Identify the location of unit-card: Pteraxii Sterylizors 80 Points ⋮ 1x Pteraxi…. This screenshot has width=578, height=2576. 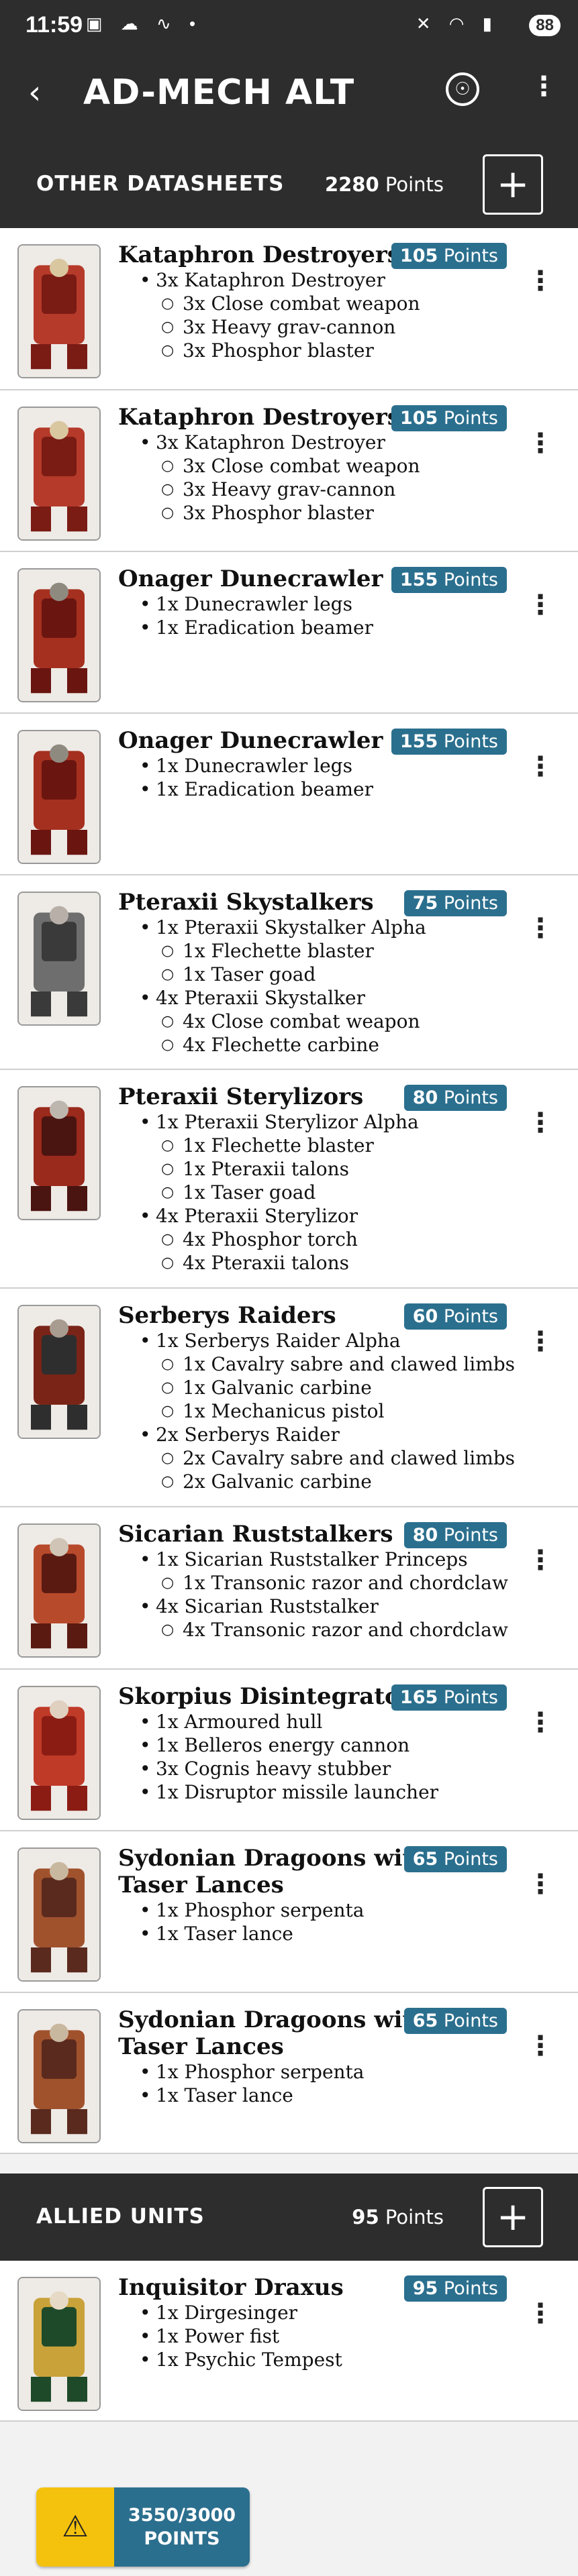
(289, 1179).